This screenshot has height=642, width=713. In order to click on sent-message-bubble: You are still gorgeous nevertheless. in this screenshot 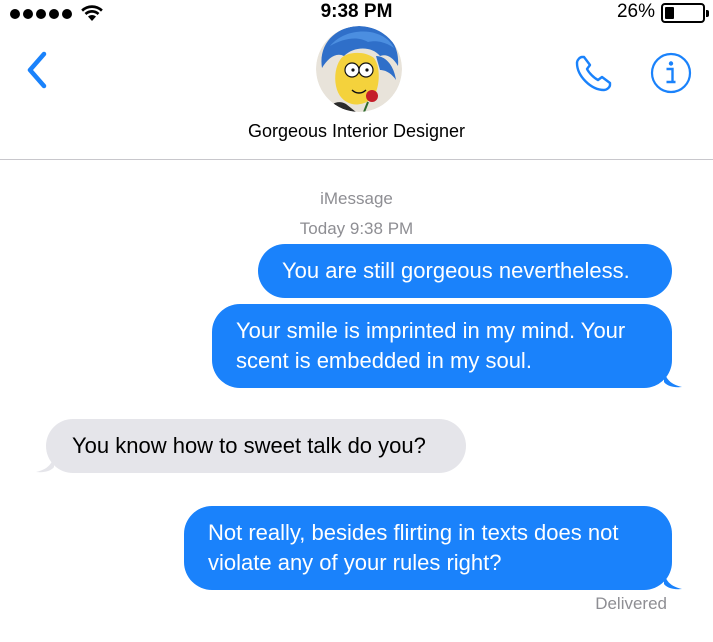, I will do `click(465, 271)`.